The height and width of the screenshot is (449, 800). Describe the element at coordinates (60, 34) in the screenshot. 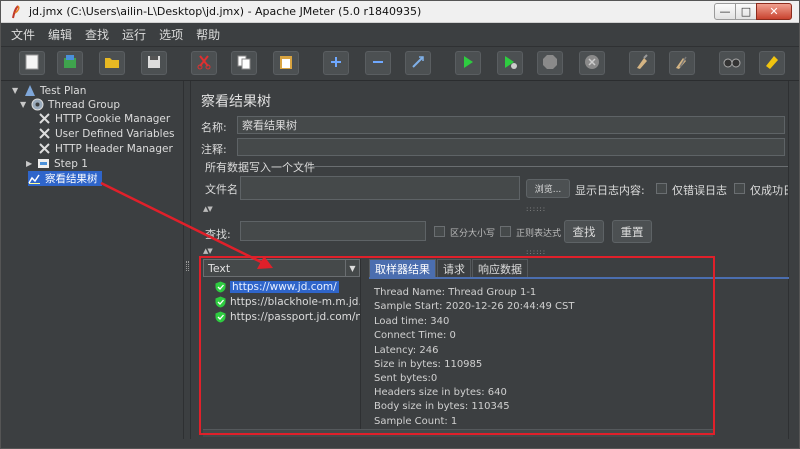

I see `menu-edit: 编辑` at that location.